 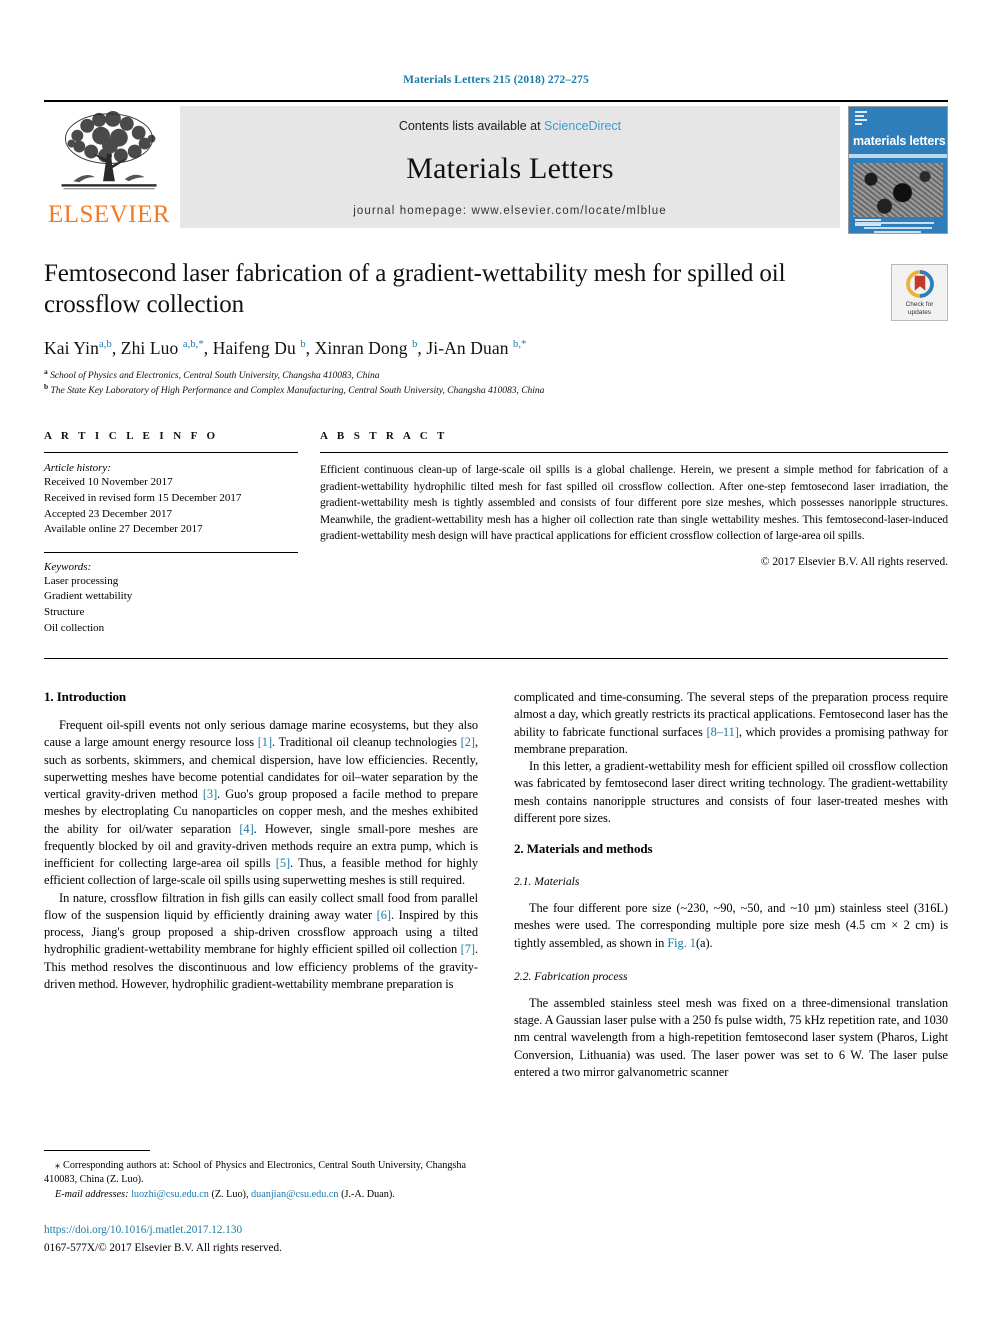 What do you see at coordinates (108, 482) in the screenshot?
I see `history-received: Received 10 November 2017` at bounding box center [108, 482].